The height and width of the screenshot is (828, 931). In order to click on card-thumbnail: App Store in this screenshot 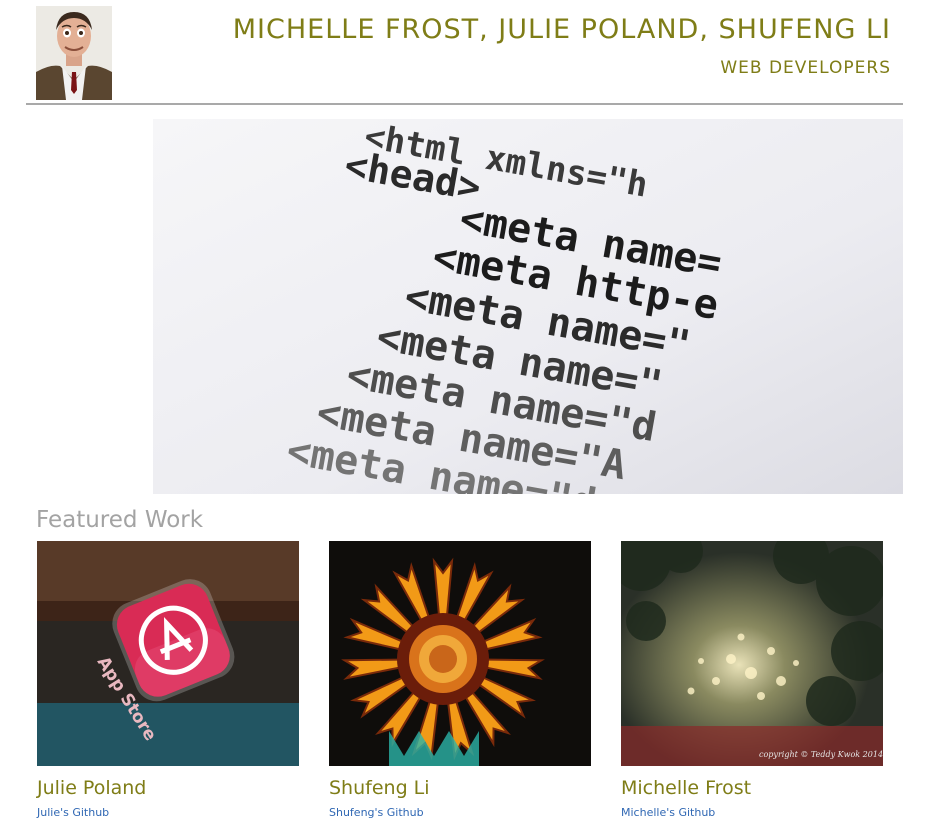, I will do `click(168, 653)`.